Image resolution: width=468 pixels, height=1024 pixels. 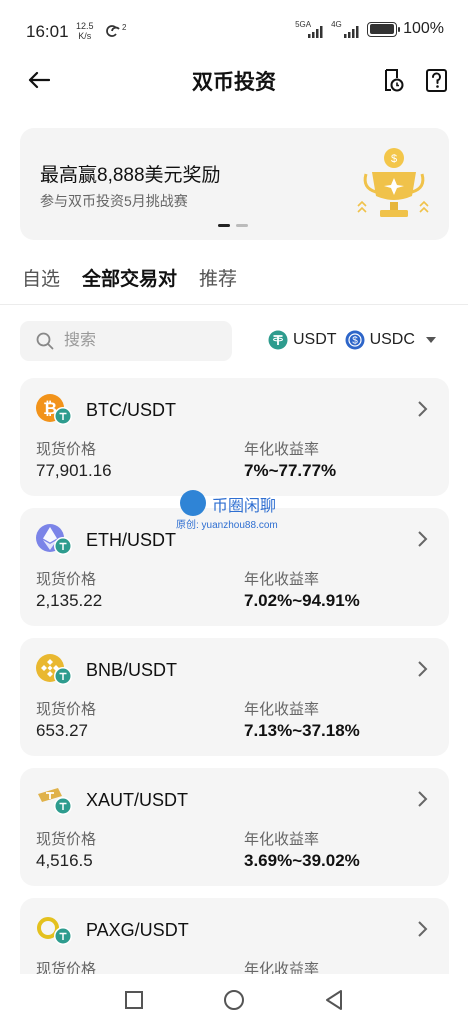 I want to click on pager-dot, so click(x=242, y=225).